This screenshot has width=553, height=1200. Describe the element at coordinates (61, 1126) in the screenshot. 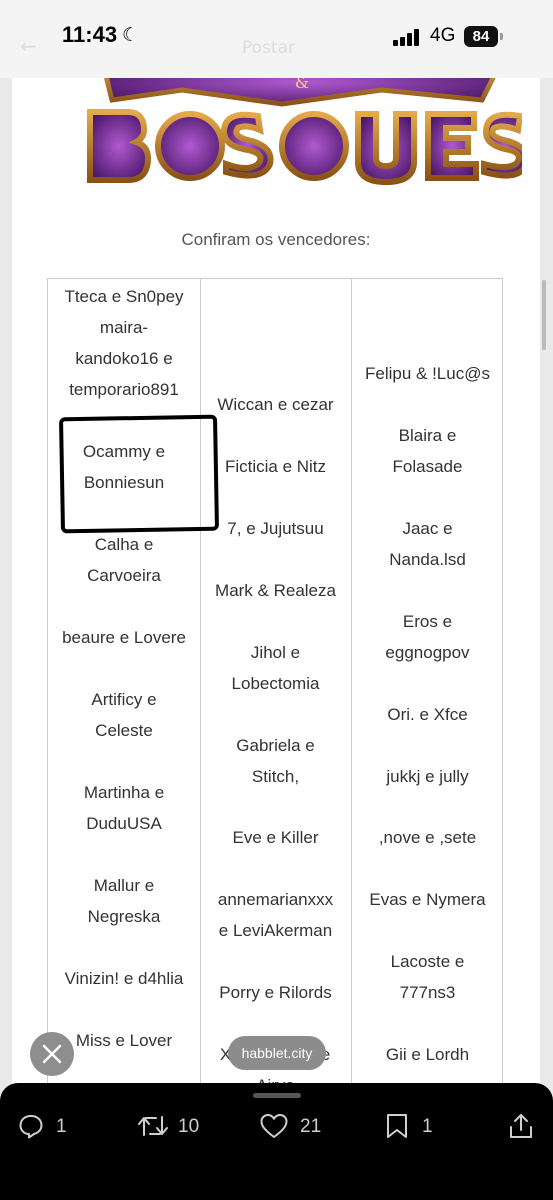

I see `reply-count: 1` at that location.